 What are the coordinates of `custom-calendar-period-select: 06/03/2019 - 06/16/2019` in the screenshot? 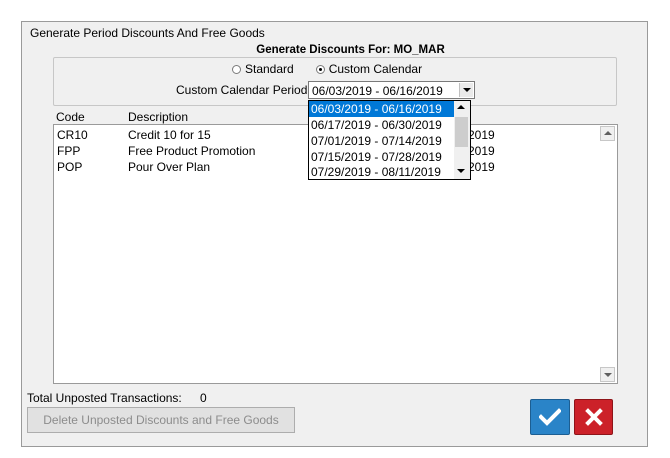 It's located at (391, 90).